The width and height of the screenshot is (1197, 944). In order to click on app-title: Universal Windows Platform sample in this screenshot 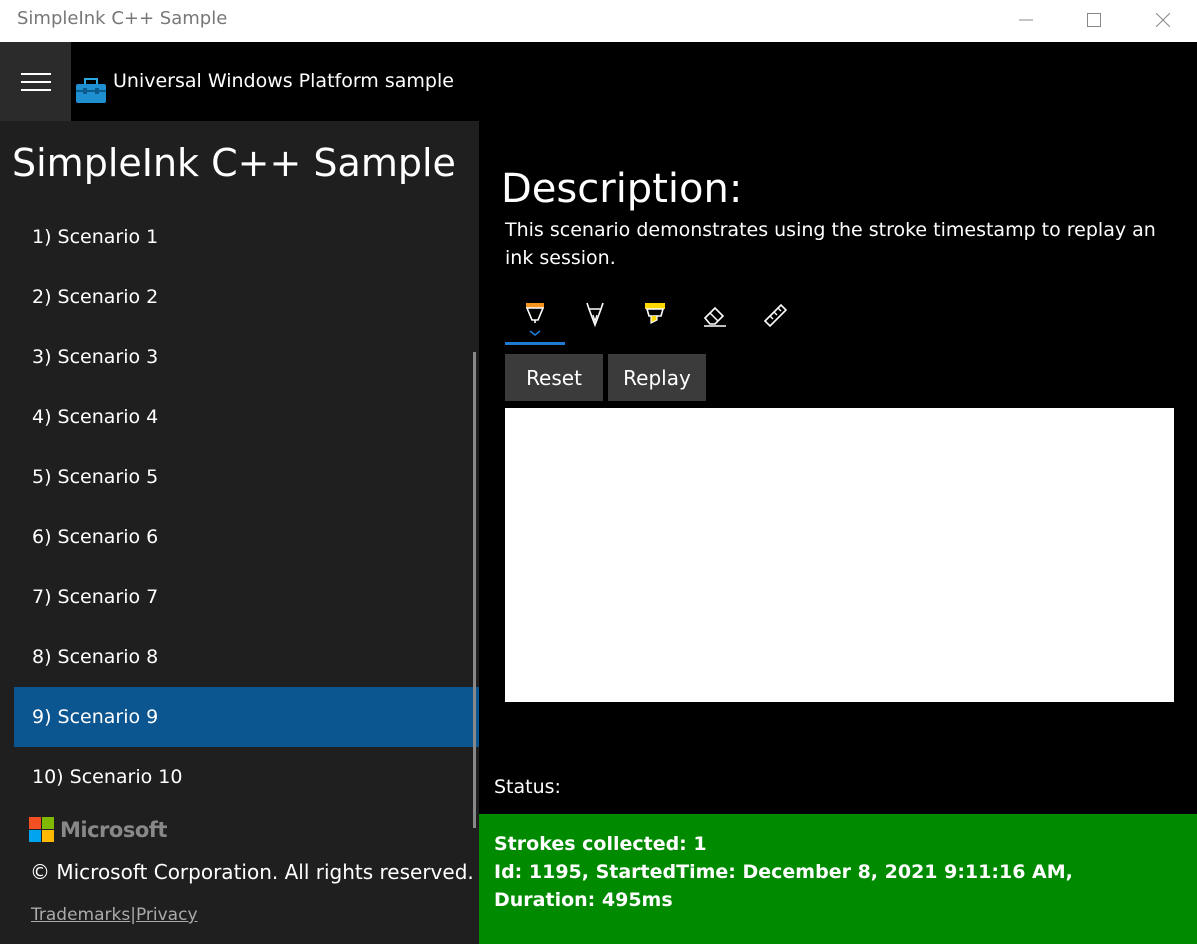, I will do `click(283, 81)`.